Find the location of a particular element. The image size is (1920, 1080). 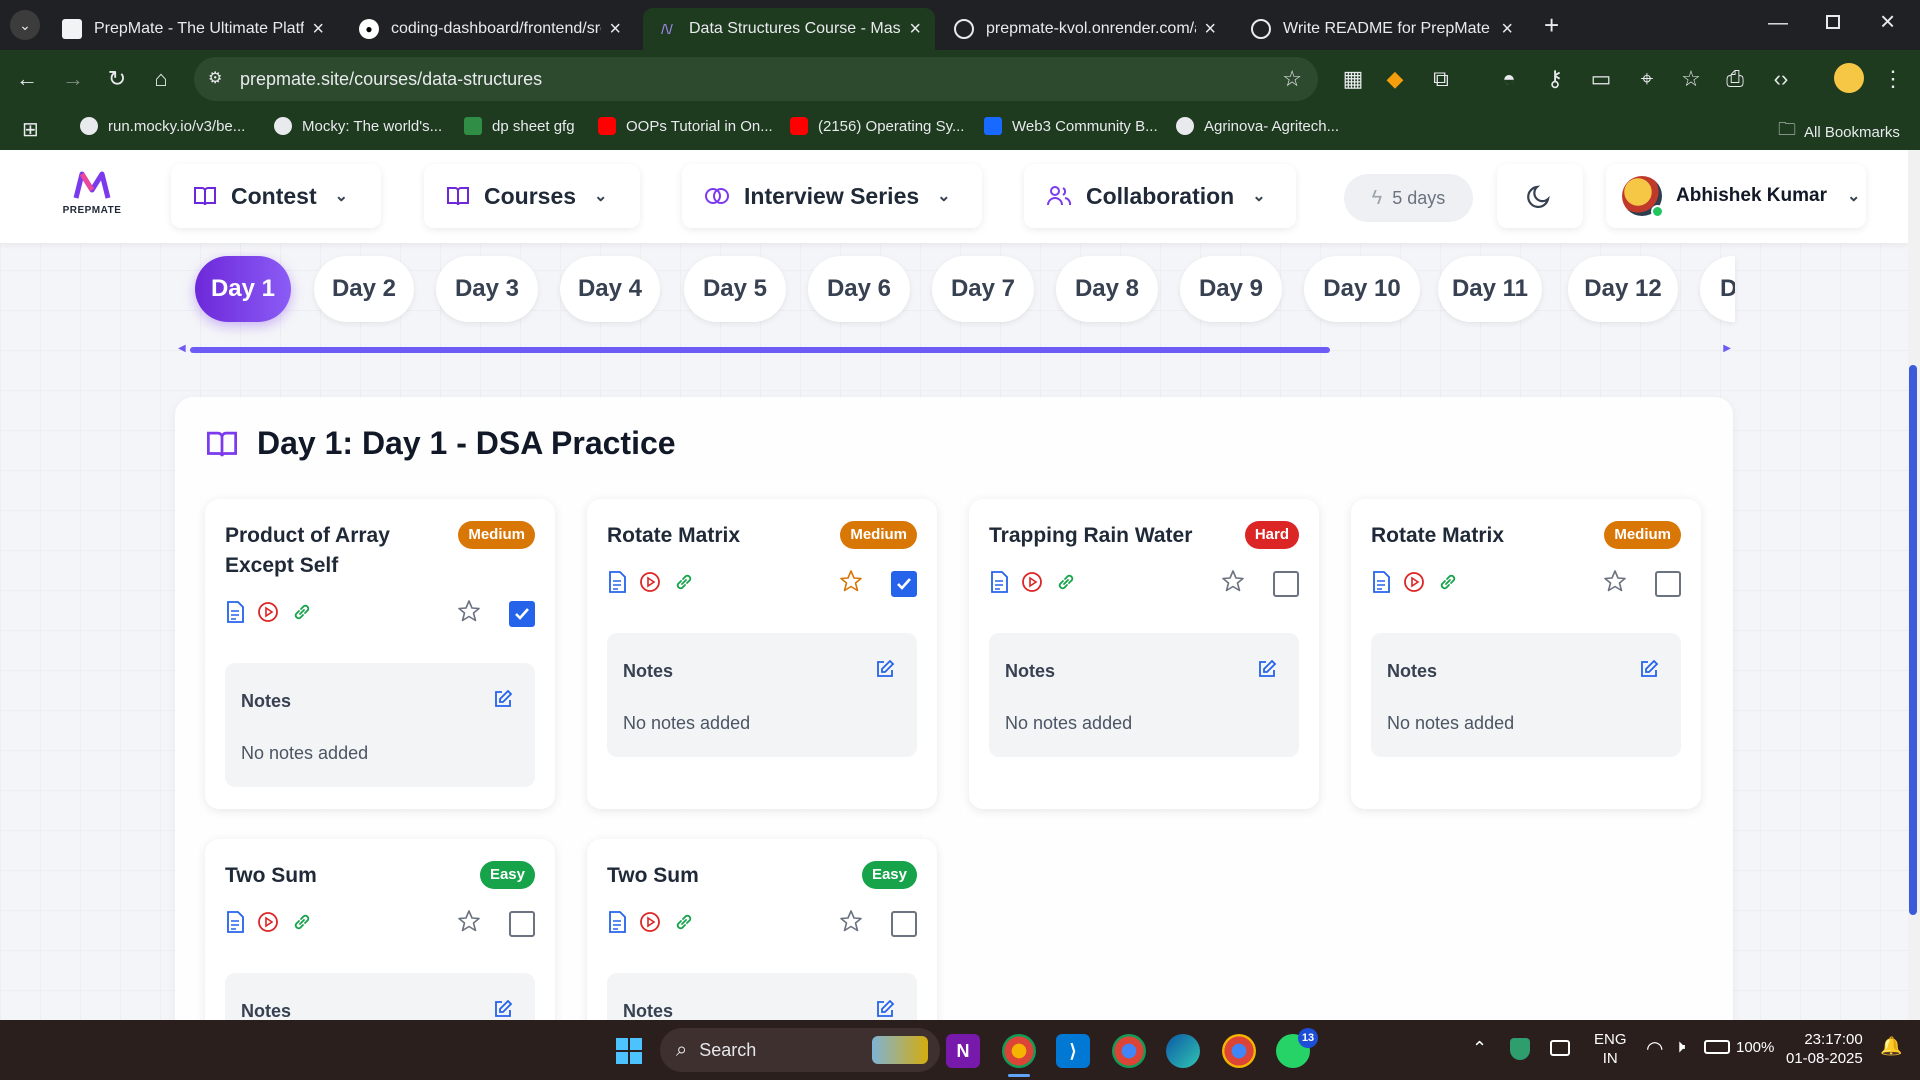

new-tab-plus-icon: + is located at coordinates (1551, 25).